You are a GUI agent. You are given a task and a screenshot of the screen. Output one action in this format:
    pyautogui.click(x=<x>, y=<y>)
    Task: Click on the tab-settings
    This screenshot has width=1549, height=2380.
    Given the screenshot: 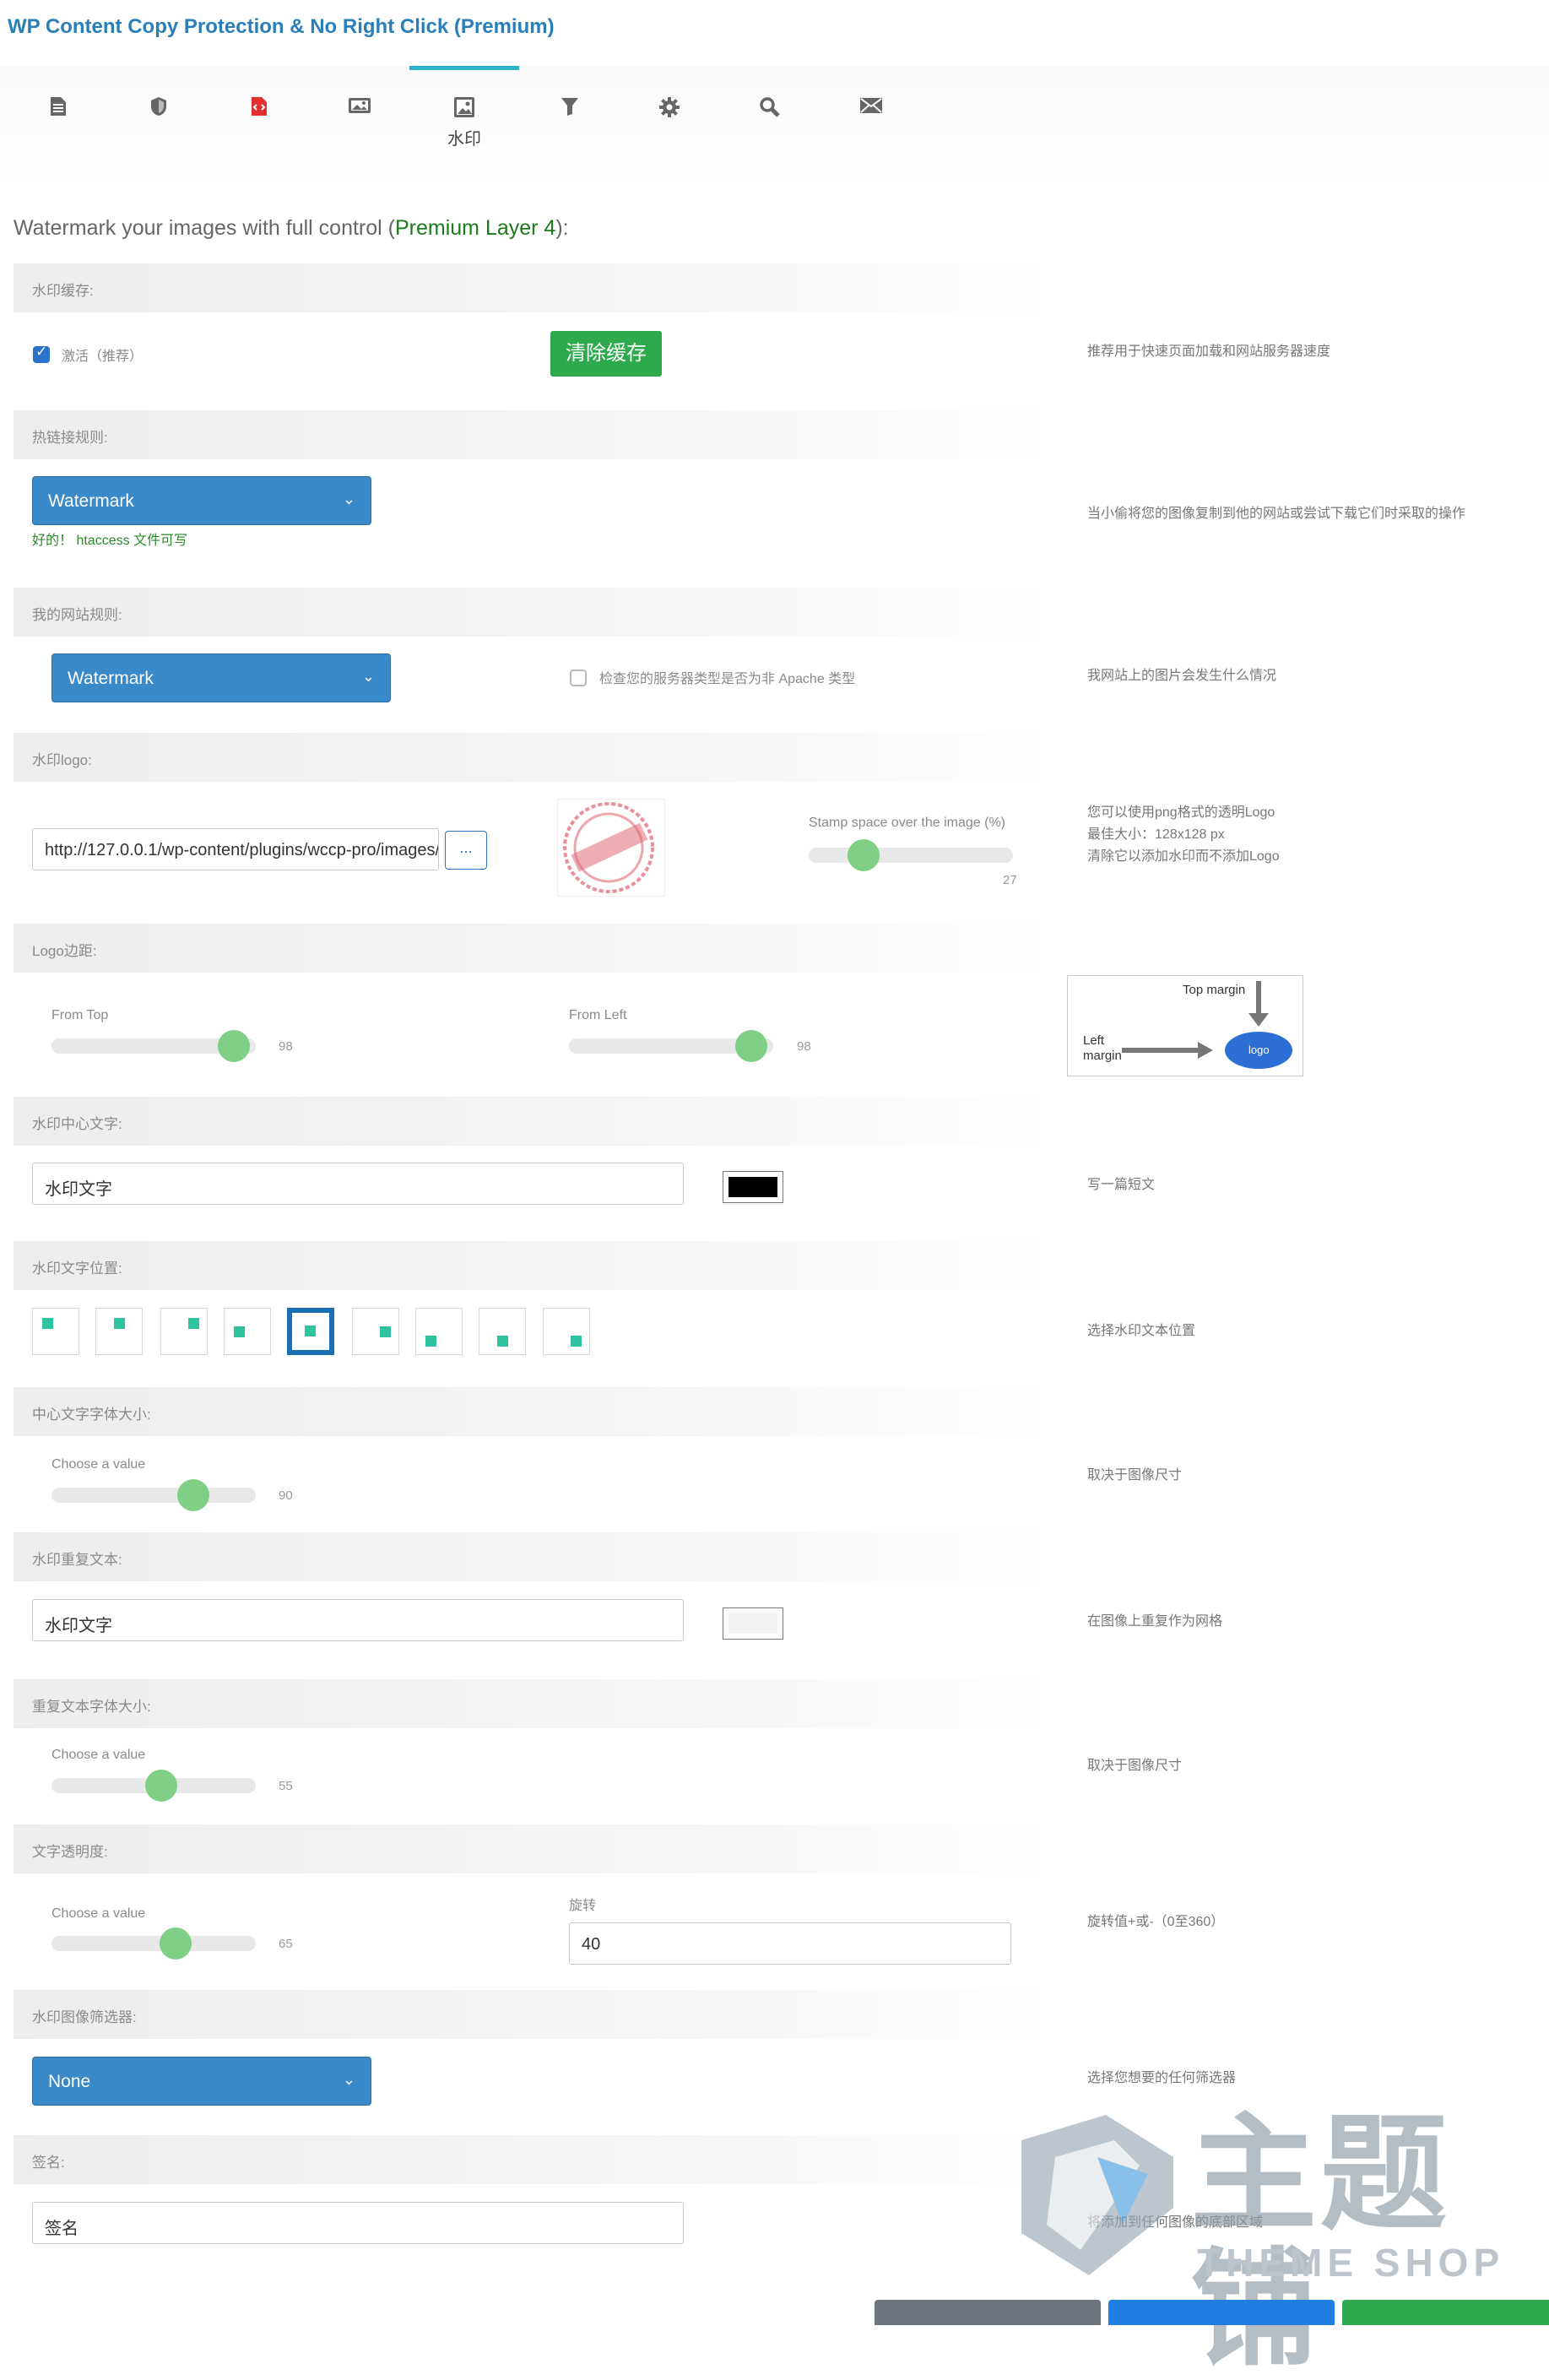 What is the action you would take?
    pyautogui.click(x=670, y=121)
    